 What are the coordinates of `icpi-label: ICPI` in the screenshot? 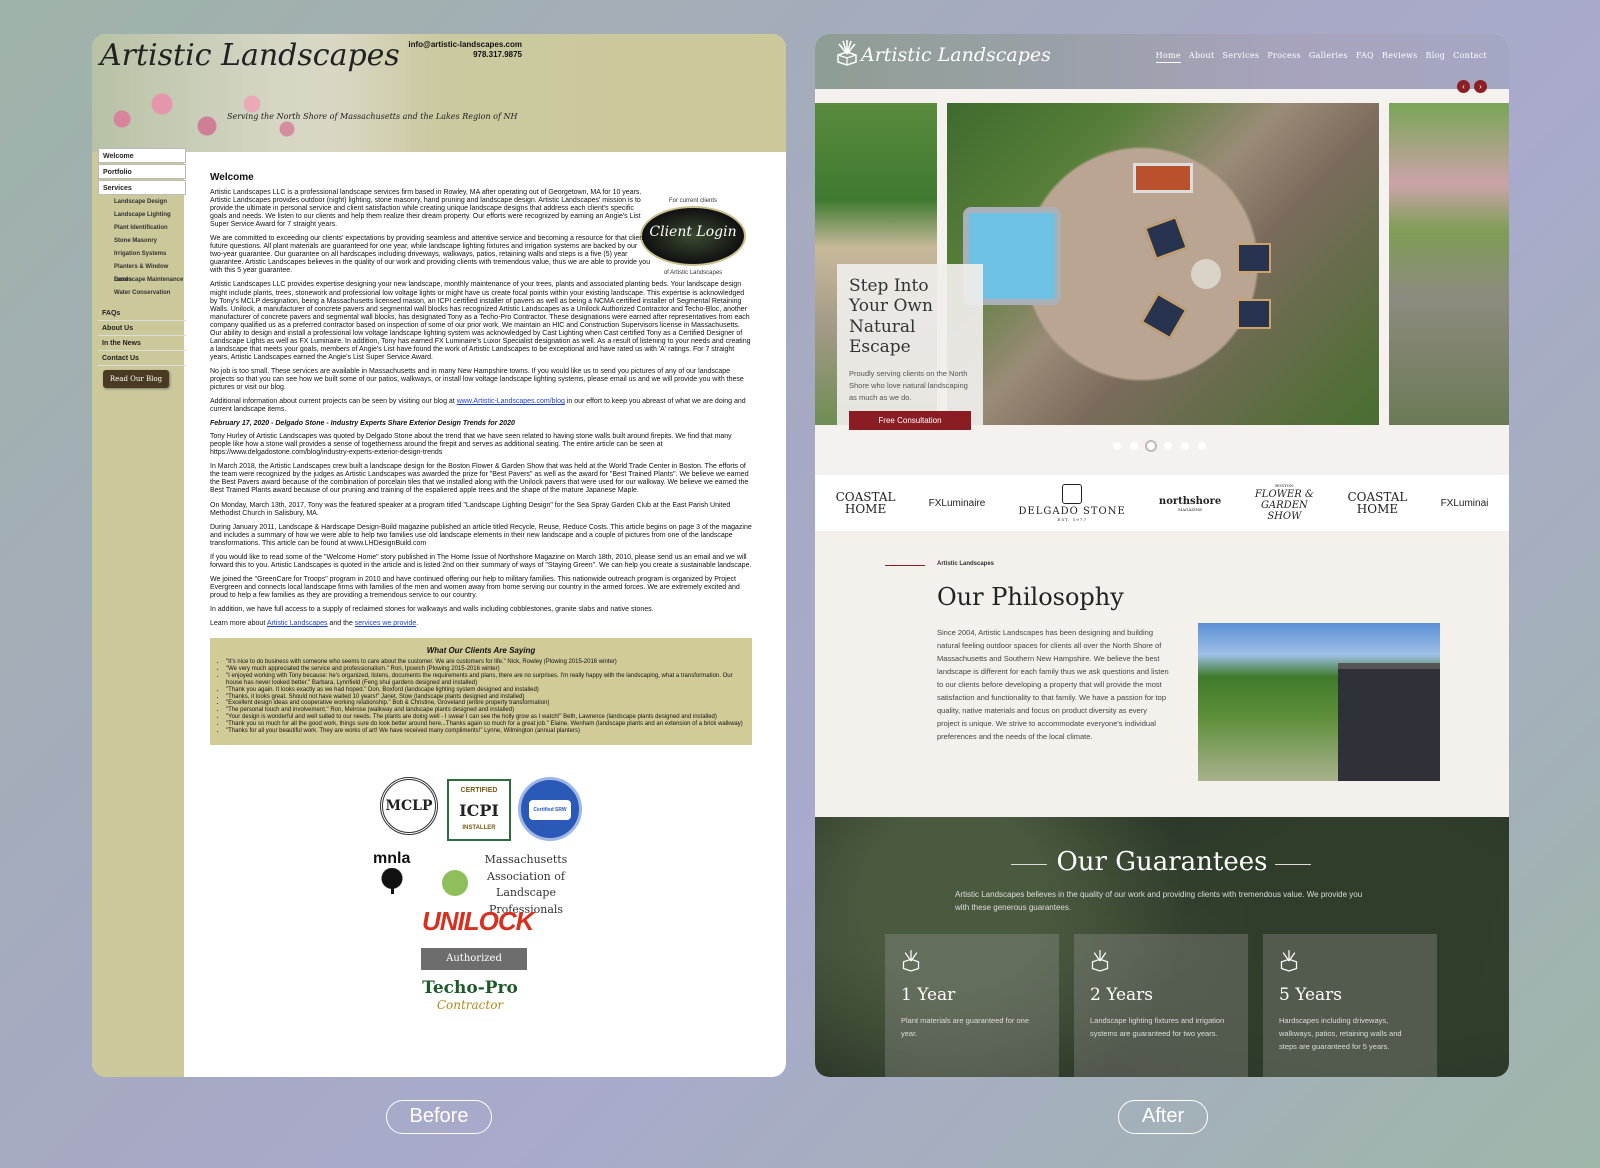 It's located at (479, 810).